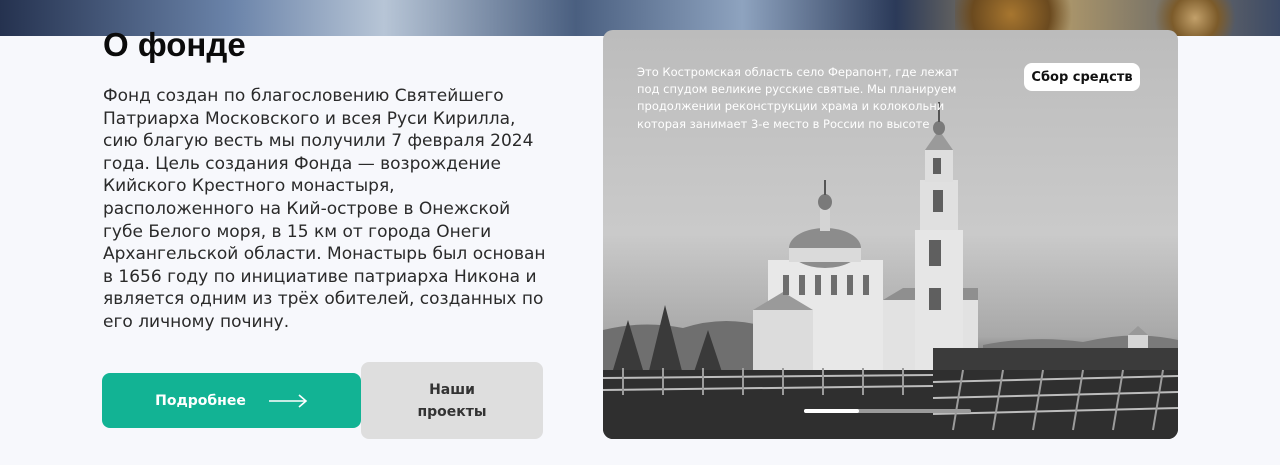 This screenshot has height=465, width=1280. Describe the element at coordinates (200, 400) in the screenshot. I see `more-button-label: Подробнее` at that location.